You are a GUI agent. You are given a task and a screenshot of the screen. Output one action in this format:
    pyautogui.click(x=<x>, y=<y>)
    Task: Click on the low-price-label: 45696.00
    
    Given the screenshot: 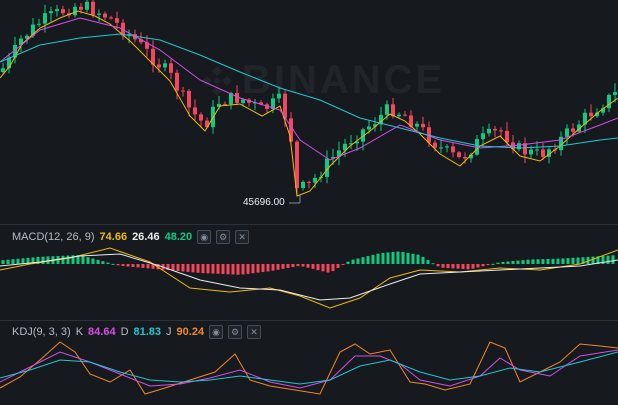 What is the action you would take?
    pyautogui.click(x=264, y=202)
    